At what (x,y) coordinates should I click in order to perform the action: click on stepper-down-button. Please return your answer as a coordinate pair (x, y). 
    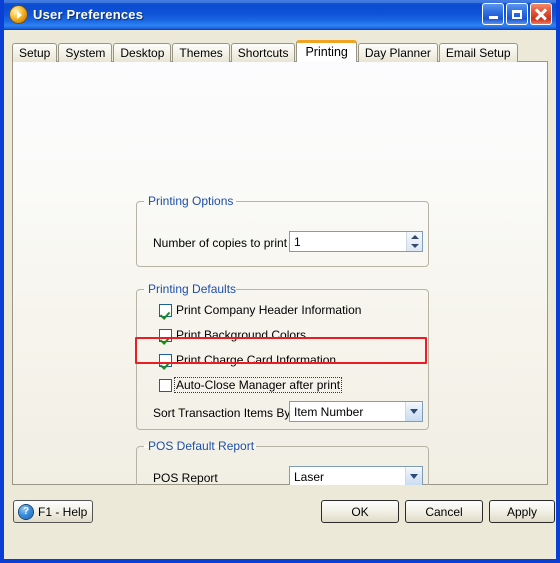
    Looking at the image, I should click on (414, 247).